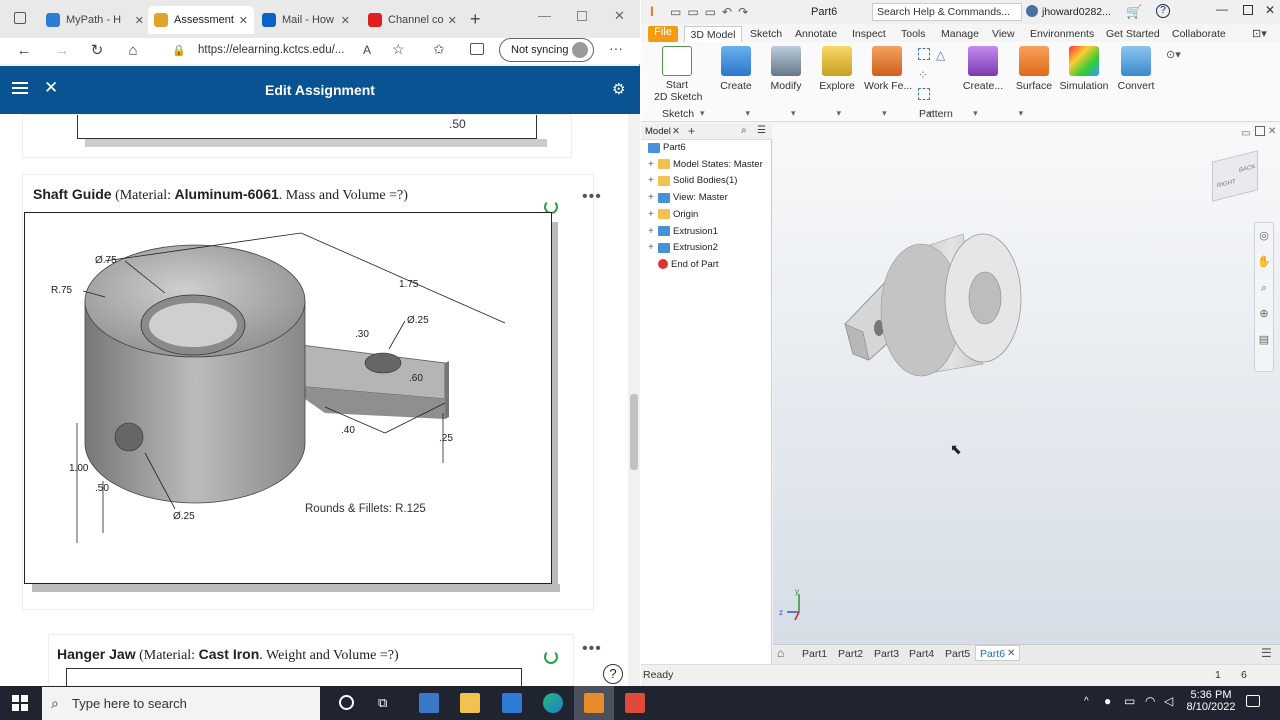  What do you see at coordinates (913, 34) in the screenshot?
I see `tab-tools: Tools` at bounding box center [913, 34].